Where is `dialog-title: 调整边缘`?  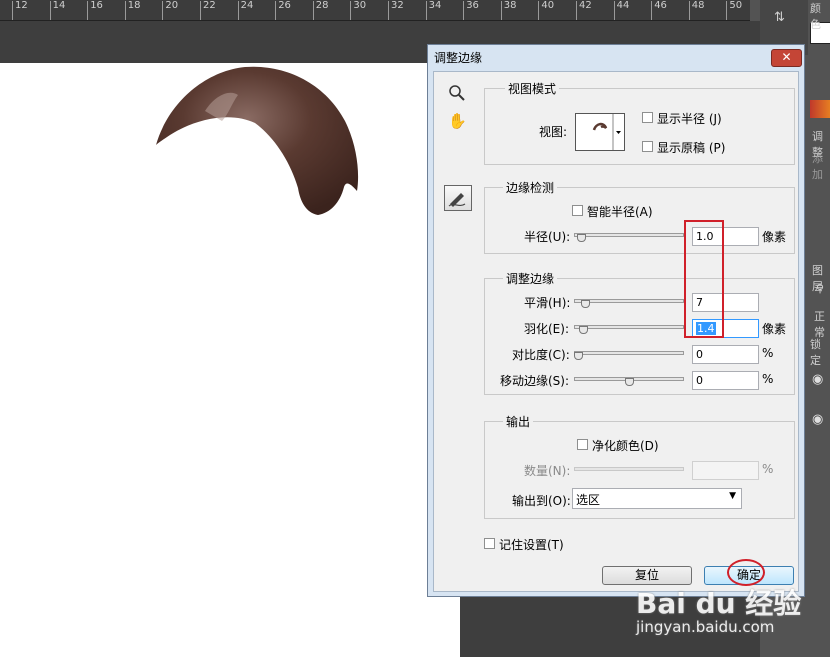
dialog-title: 调整边缘 is located at coordinates (458, 58).